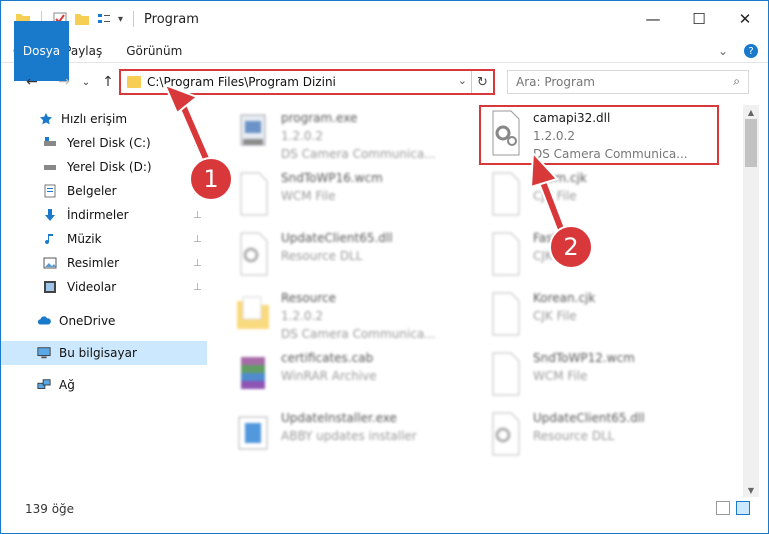 This screenshot has height=534, width=769. Describe the element at coordinates (364, 157) in the screenshot. I see `annotation-arrows` at that location.